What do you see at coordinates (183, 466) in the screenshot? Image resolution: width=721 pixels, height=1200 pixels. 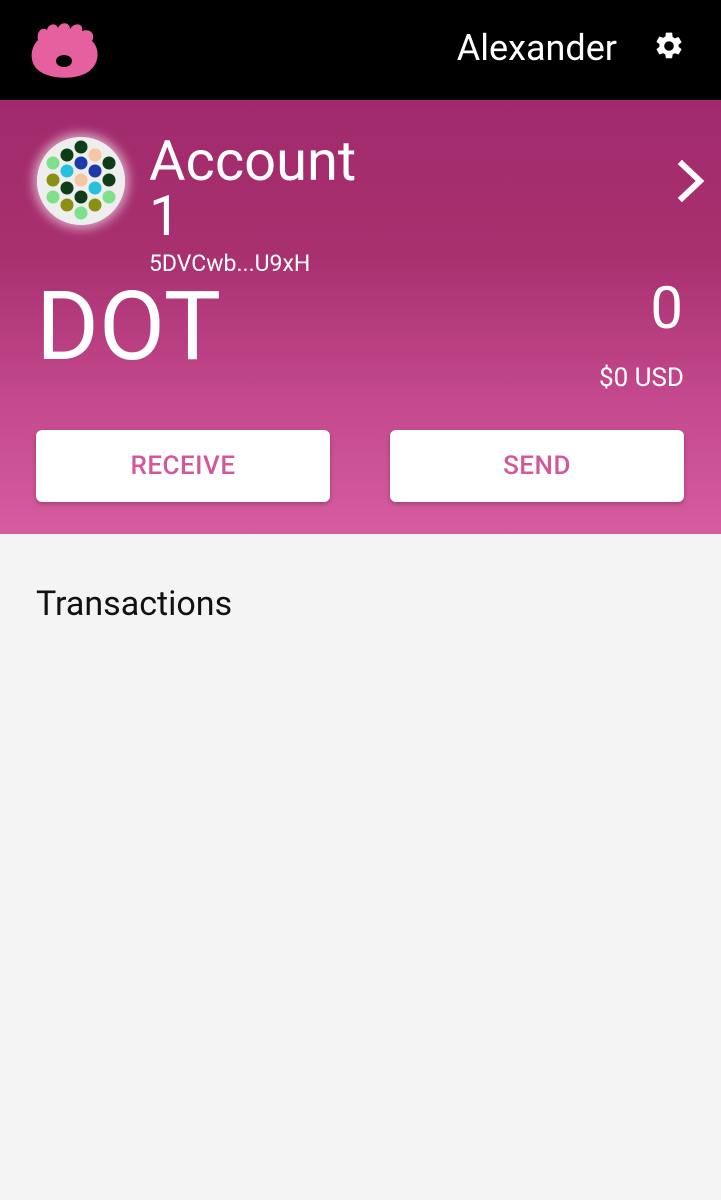 I see `receive-button: RECEIVE` at bounding box center [183, 466].